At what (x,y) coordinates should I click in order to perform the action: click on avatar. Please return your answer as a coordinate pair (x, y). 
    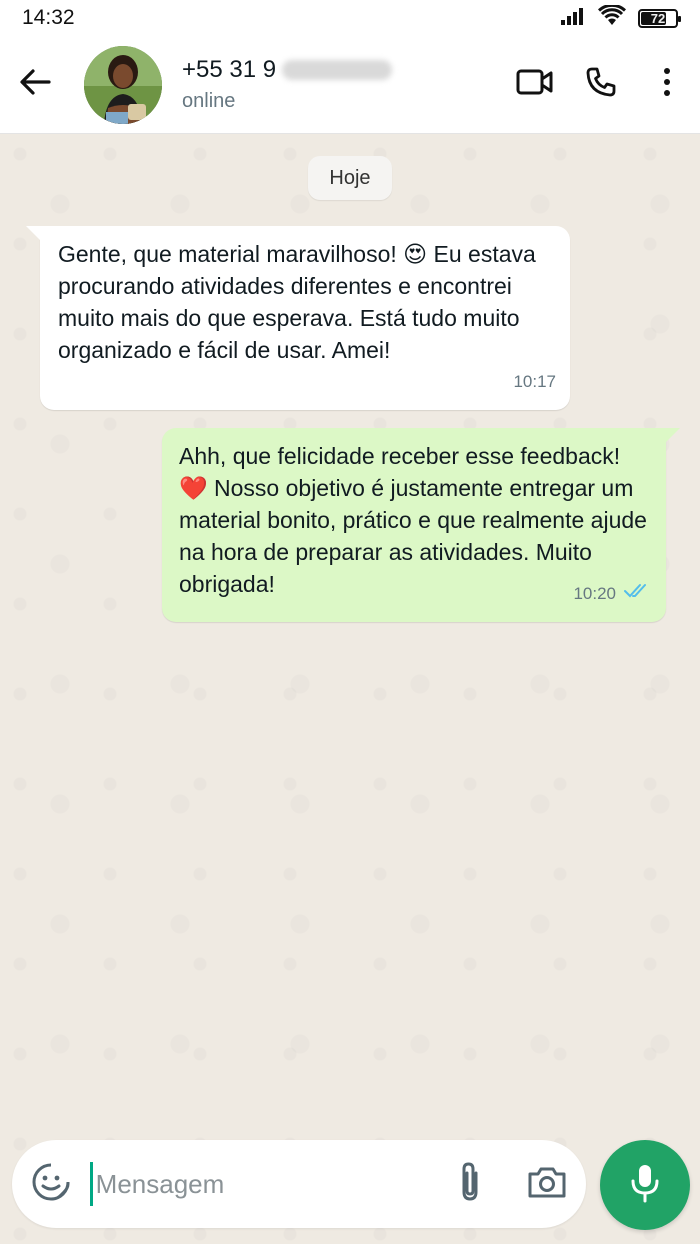
    Looking at the image, I should click on (123, 84).